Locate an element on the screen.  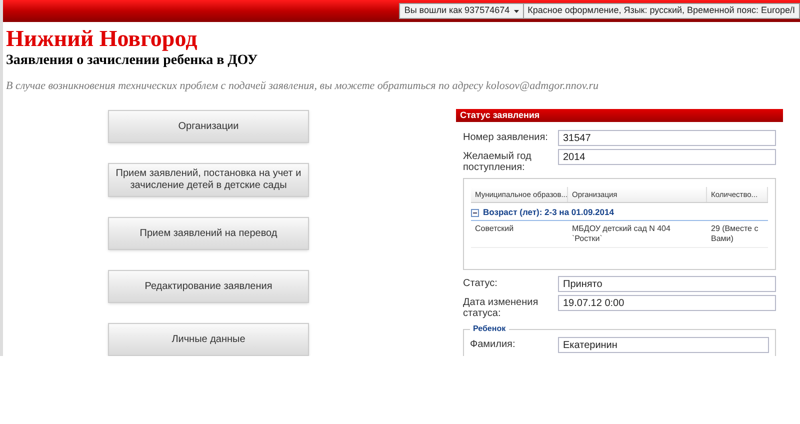
page-title: Нижний Новгород is located at coordinates (102, 39).